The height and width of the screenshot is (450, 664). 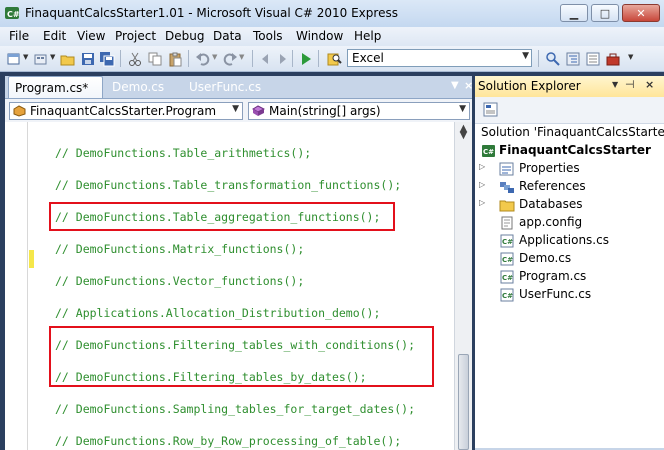 I want to click on indicator-margin, so click(x=16, y=286).